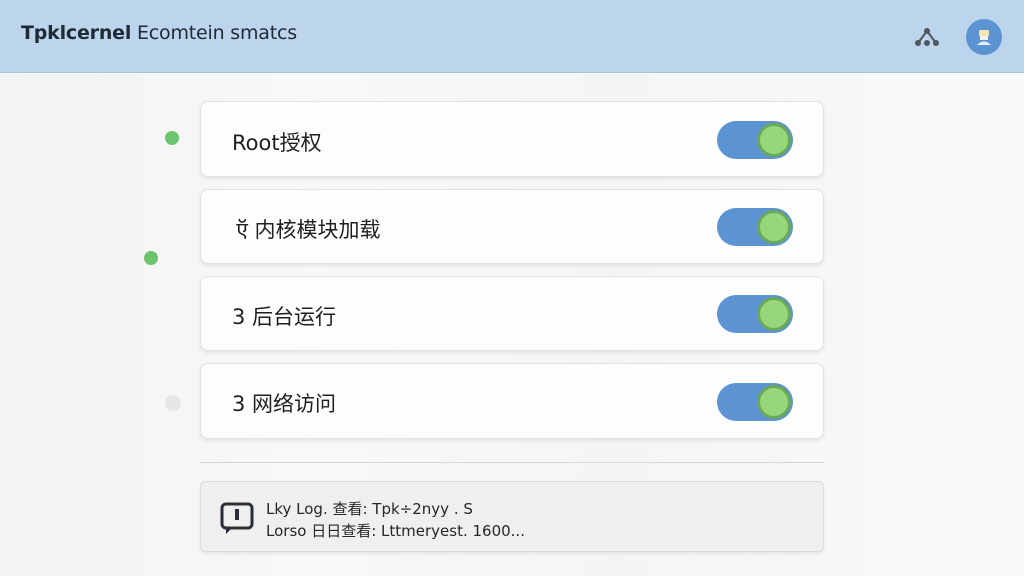 The image size is (1024, 576). What do you see at coordinates (151, 258) in the screenshot?
I see `status-dot-kernel` at bounding box center [151, 258].